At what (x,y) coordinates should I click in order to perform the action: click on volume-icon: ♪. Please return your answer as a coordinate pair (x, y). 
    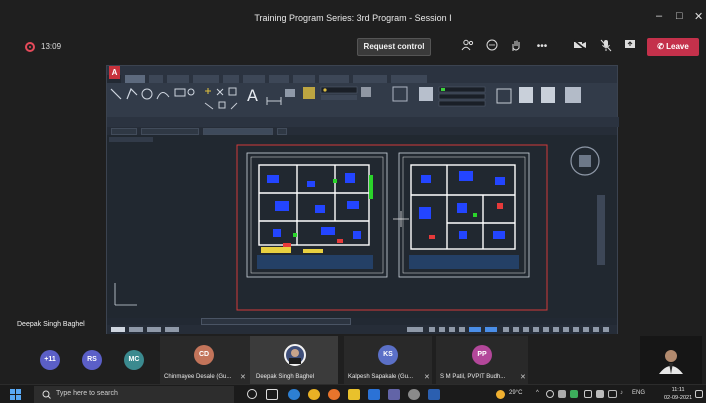
    Looking at the image, I should click on (621, 393).